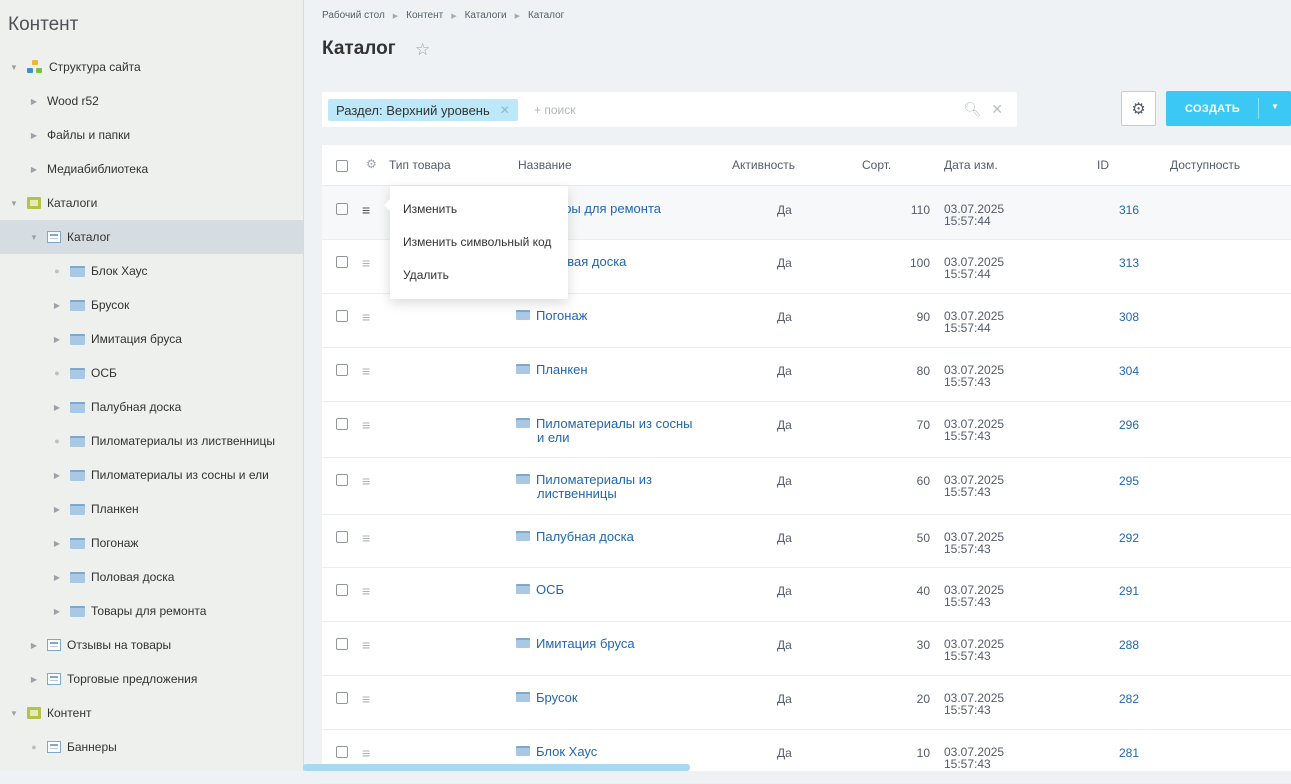 The height and width of the screenshot is (784, 1291). Describe the element at coordinates (151, 203) in the screenshot. I see `sidebar-item: ▼ Каталоги` at that location.